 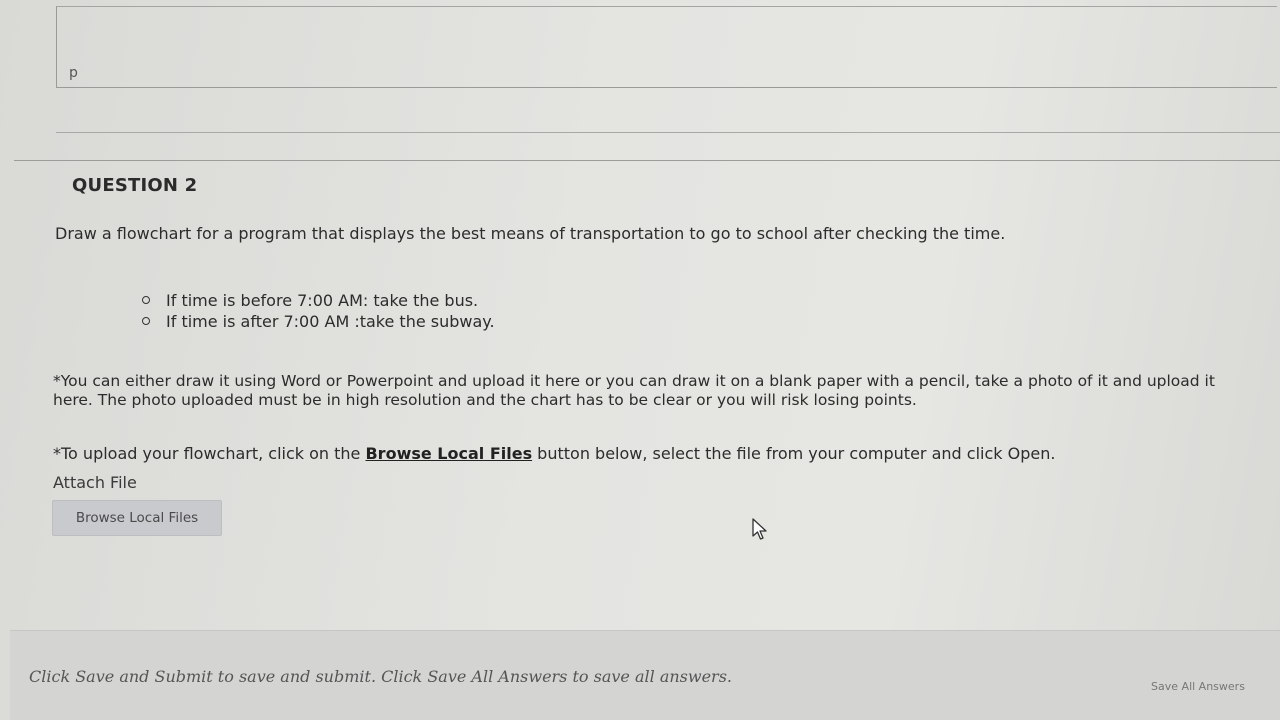 I want to click on question-divider, so click(x=647, y=160).